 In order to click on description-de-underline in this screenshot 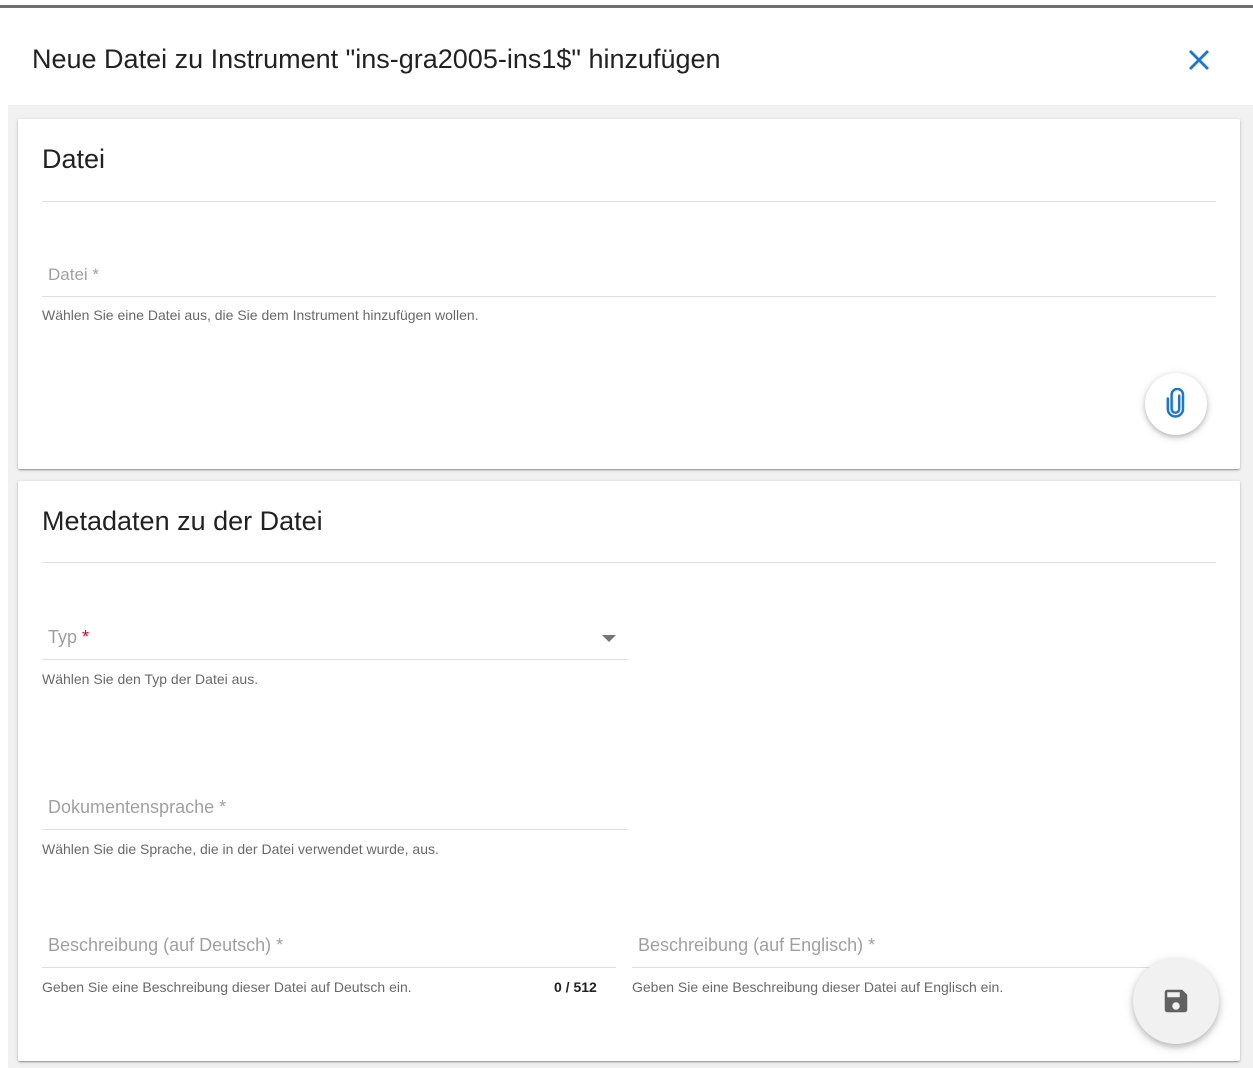, I will do `click(329, 967)`.